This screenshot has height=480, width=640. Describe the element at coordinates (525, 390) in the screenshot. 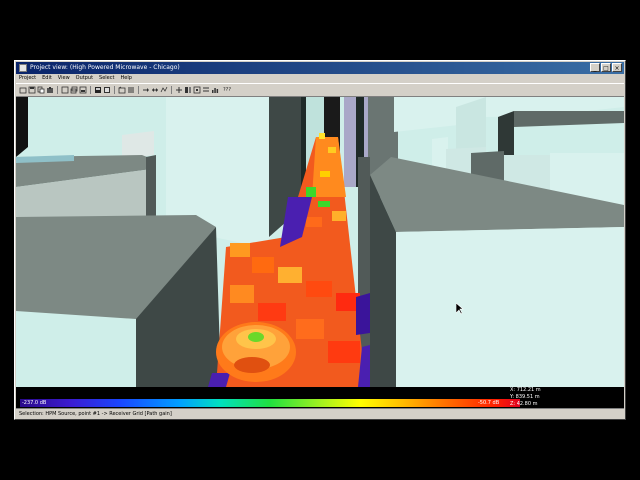

I see `coord-x: X: 712.21 m` at that location.